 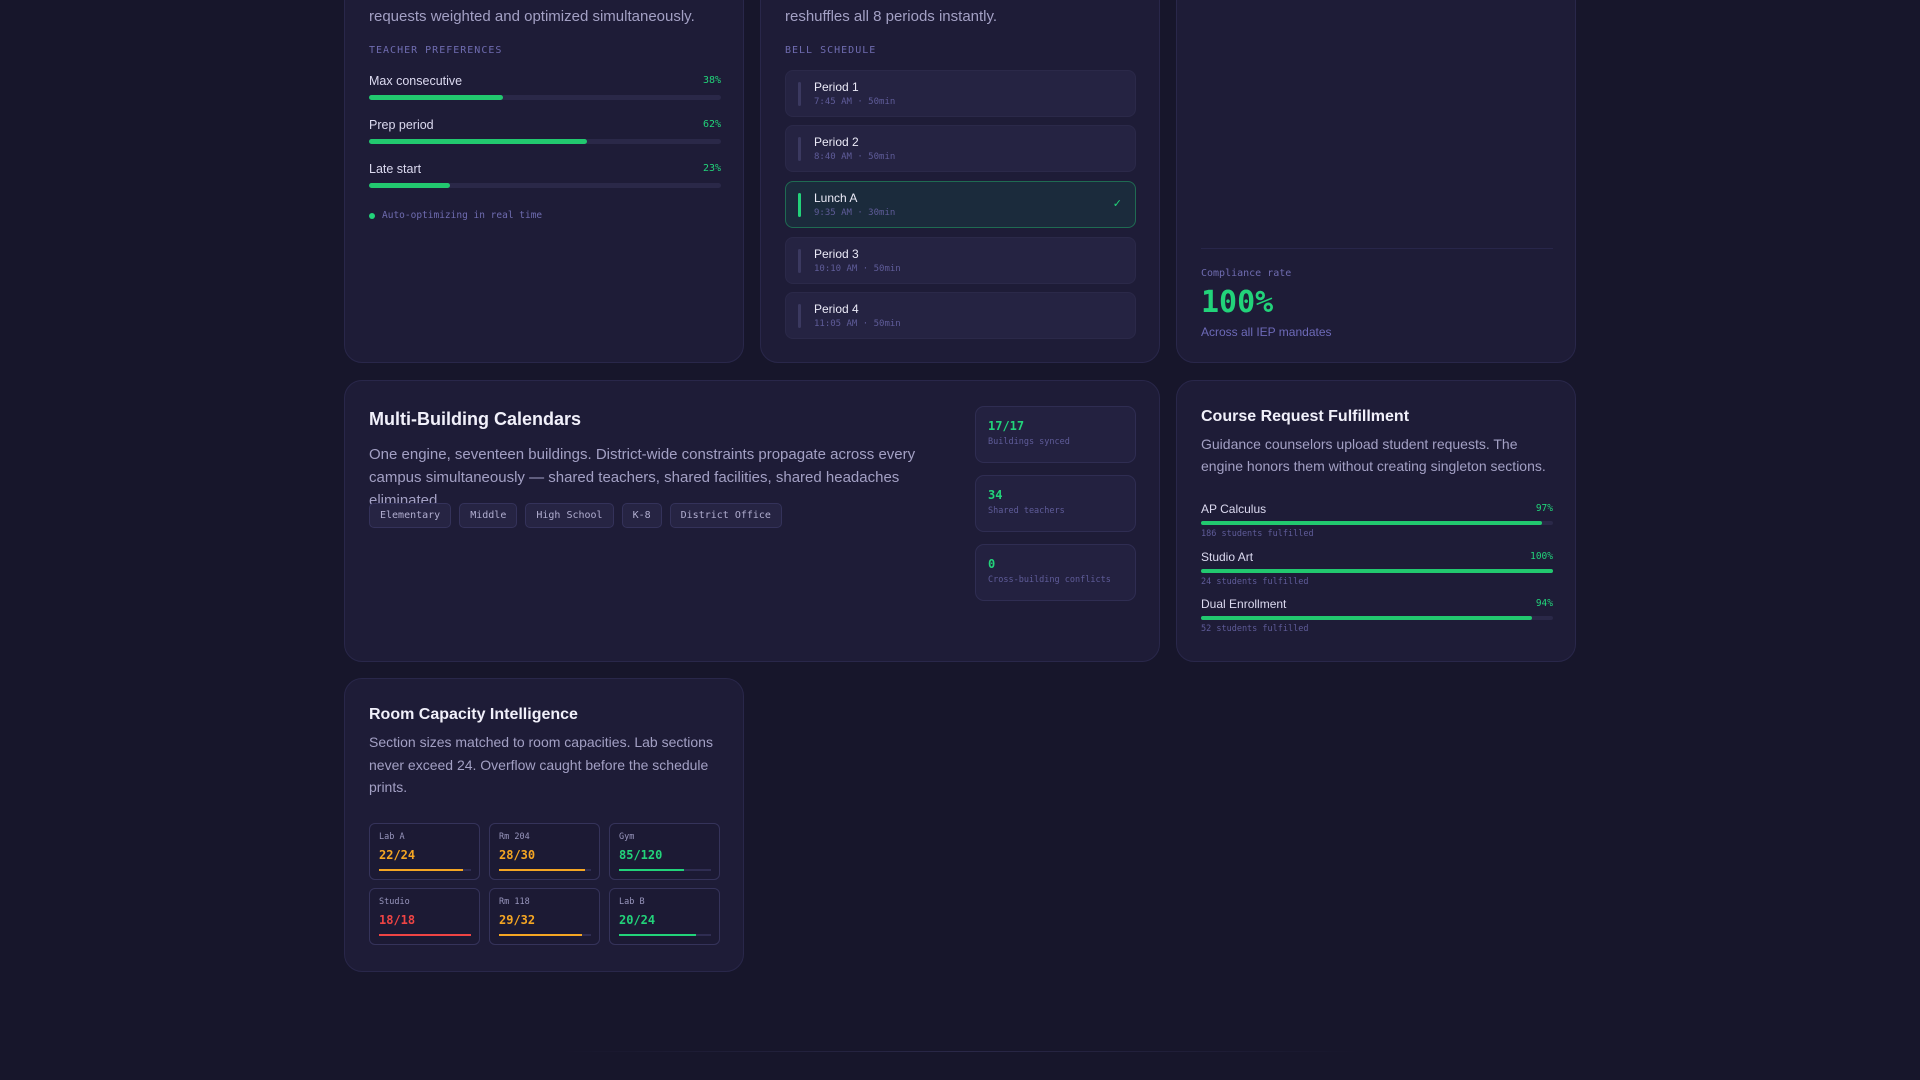 What do you see at coordinates (1255, 582) in the screenshot?
I see `course-subtext: 24 students fulfilled` at bounding box center [1255, 582].